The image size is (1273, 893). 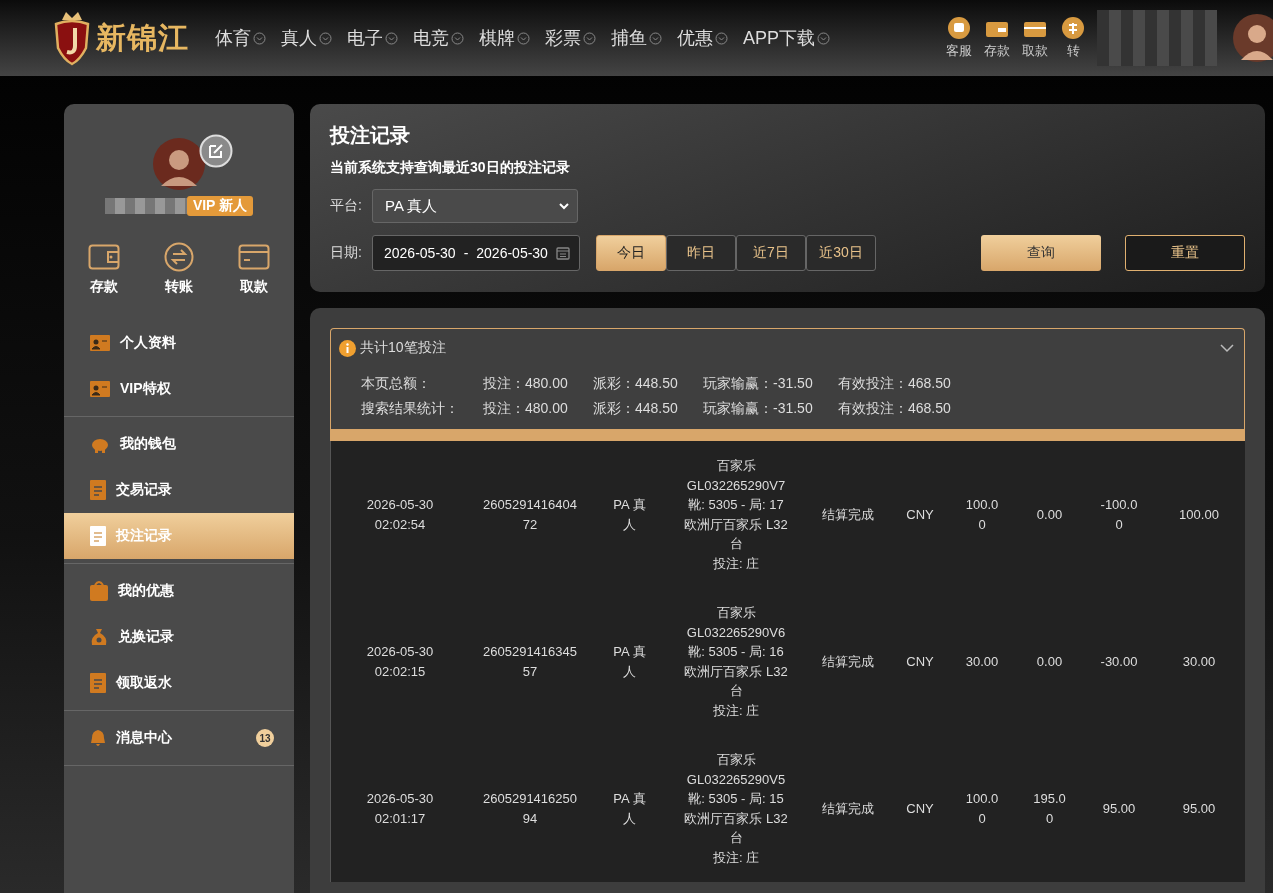 I want to click on avatar-icon, so click(x=1253, y=38).